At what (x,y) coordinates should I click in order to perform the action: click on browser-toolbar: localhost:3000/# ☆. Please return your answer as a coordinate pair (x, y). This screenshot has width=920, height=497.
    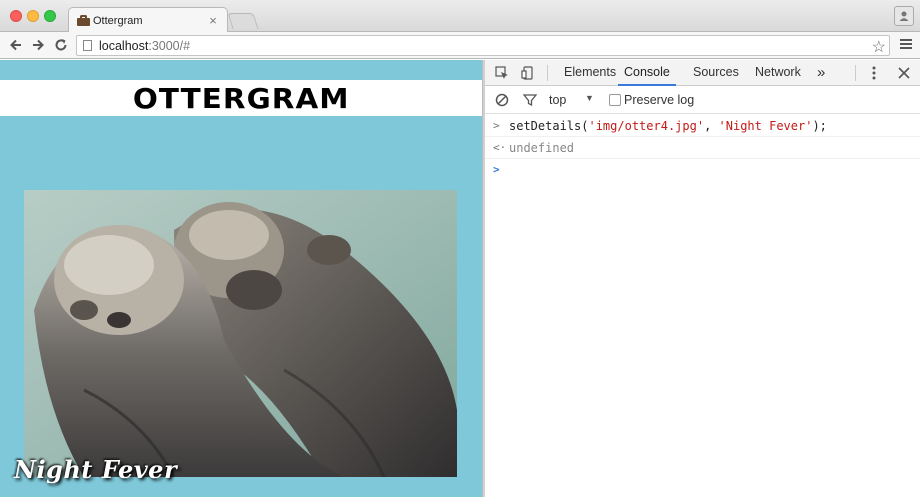
    Looking at the image, I should click on (460, 45).